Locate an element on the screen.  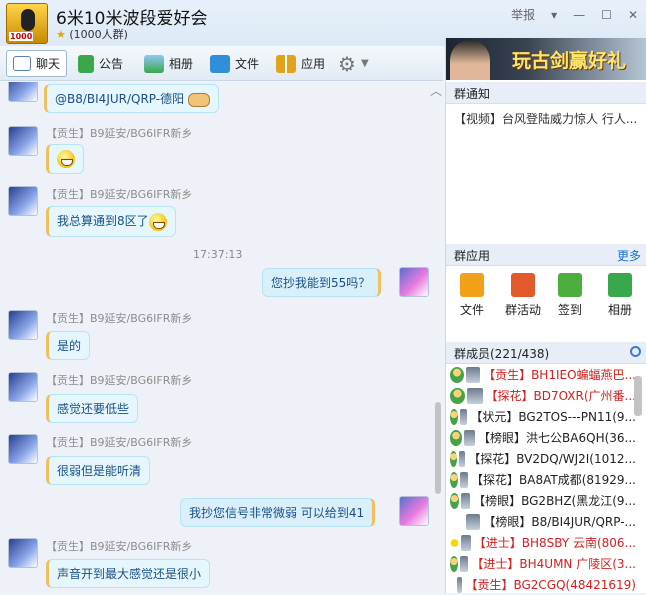
handshake-emoji-icon is located at coordinates (198, 99).